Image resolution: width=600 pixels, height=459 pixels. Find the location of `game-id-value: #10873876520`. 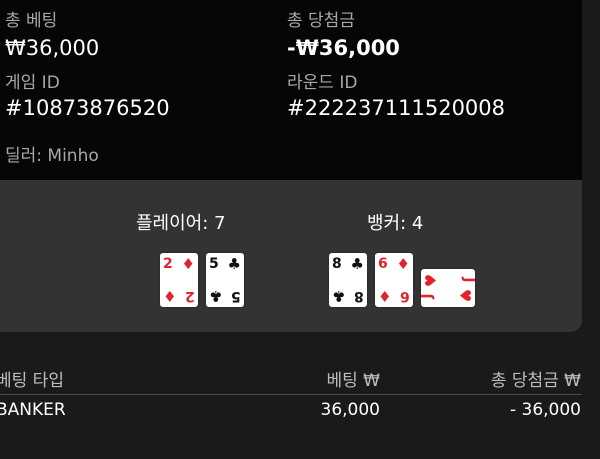

game-id-value: #10873876520 is located at coordinates (87, 108).